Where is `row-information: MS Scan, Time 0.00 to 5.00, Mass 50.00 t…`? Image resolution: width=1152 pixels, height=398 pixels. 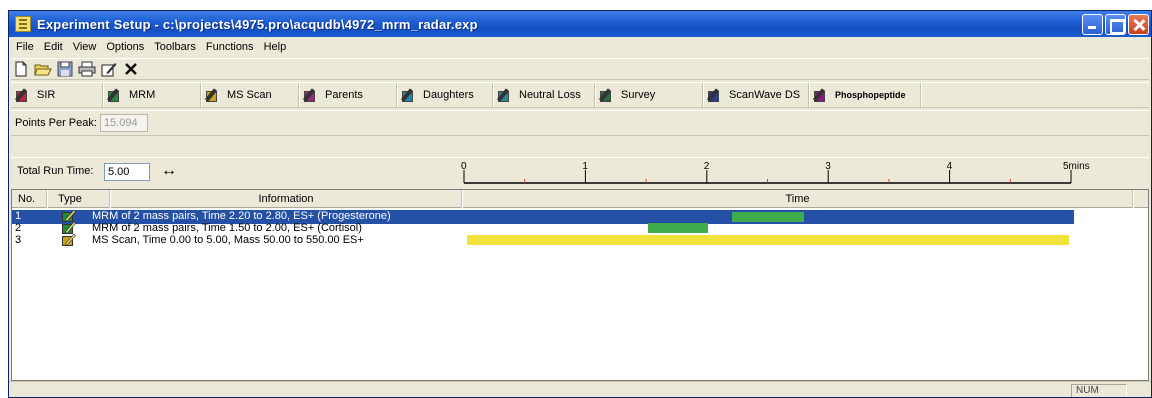 row-information: MS Scan, Time 0.00 to 5.00, Mass 50.00 t… is located at coordinates (228, 240).